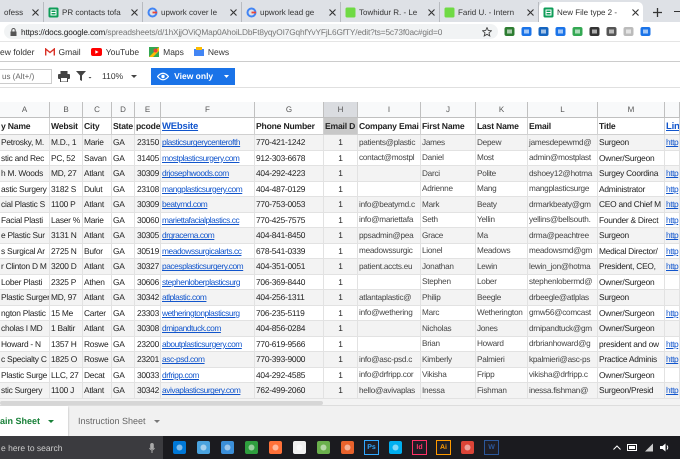  Describe the element at coordinates (120, 76) in the screenshot. I see `zoom-dropdown: 110%` at that location.